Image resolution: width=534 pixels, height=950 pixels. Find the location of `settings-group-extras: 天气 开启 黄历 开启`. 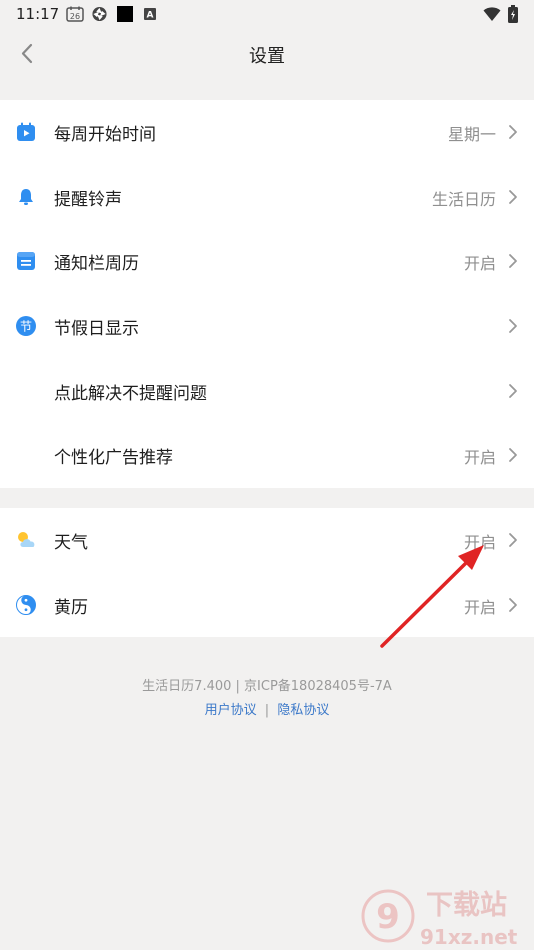

settings-group-extras: 天气 开启 黄历 开启 is located at coordinates (267, 572).